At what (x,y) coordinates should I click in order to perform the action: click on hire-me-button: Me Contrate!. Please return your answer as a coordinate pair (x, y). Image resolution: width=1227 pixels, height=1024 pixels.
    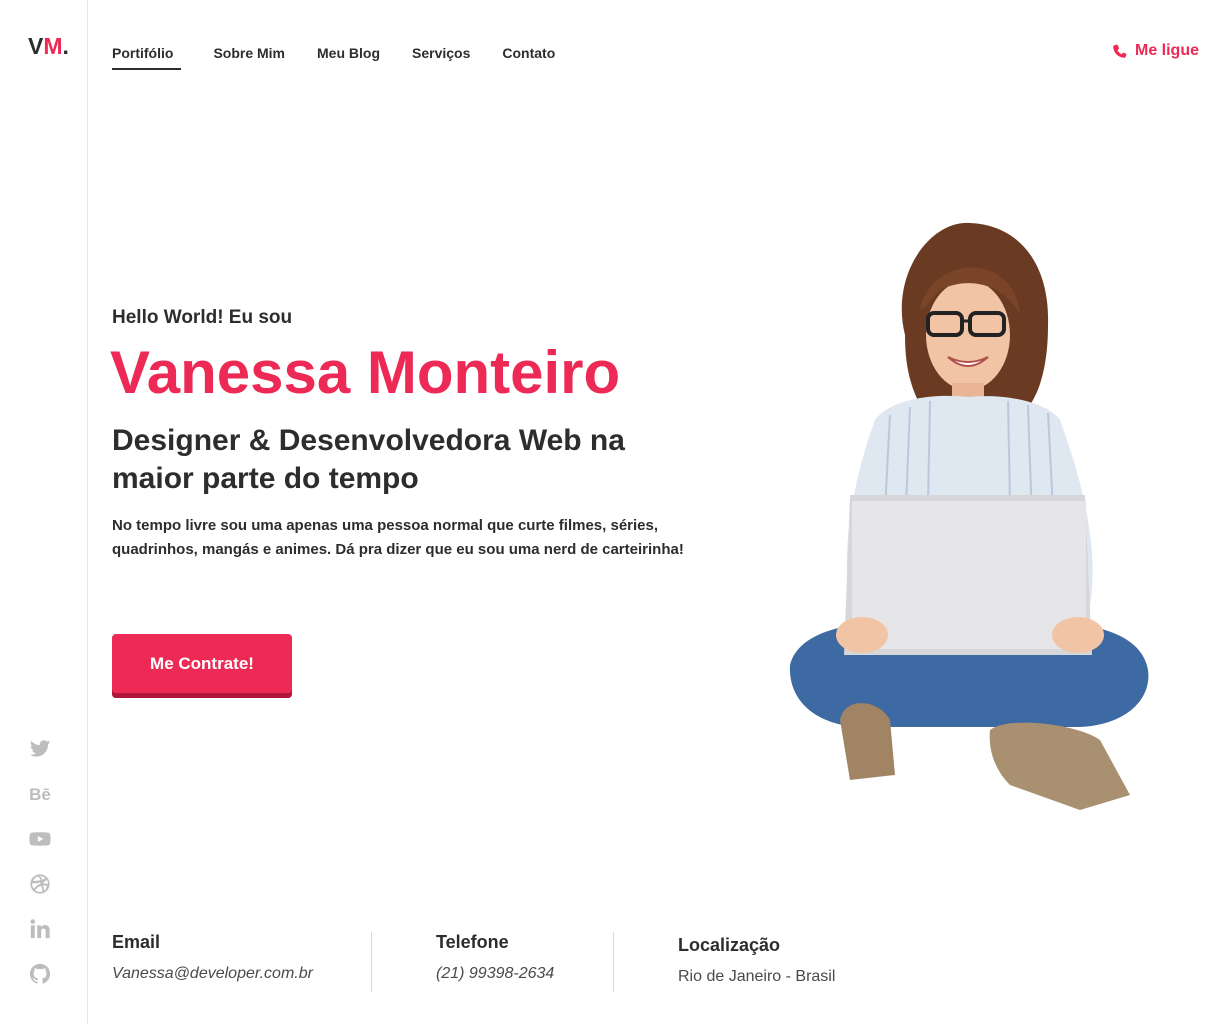
    Looking at the image, I should click on (202, 666).